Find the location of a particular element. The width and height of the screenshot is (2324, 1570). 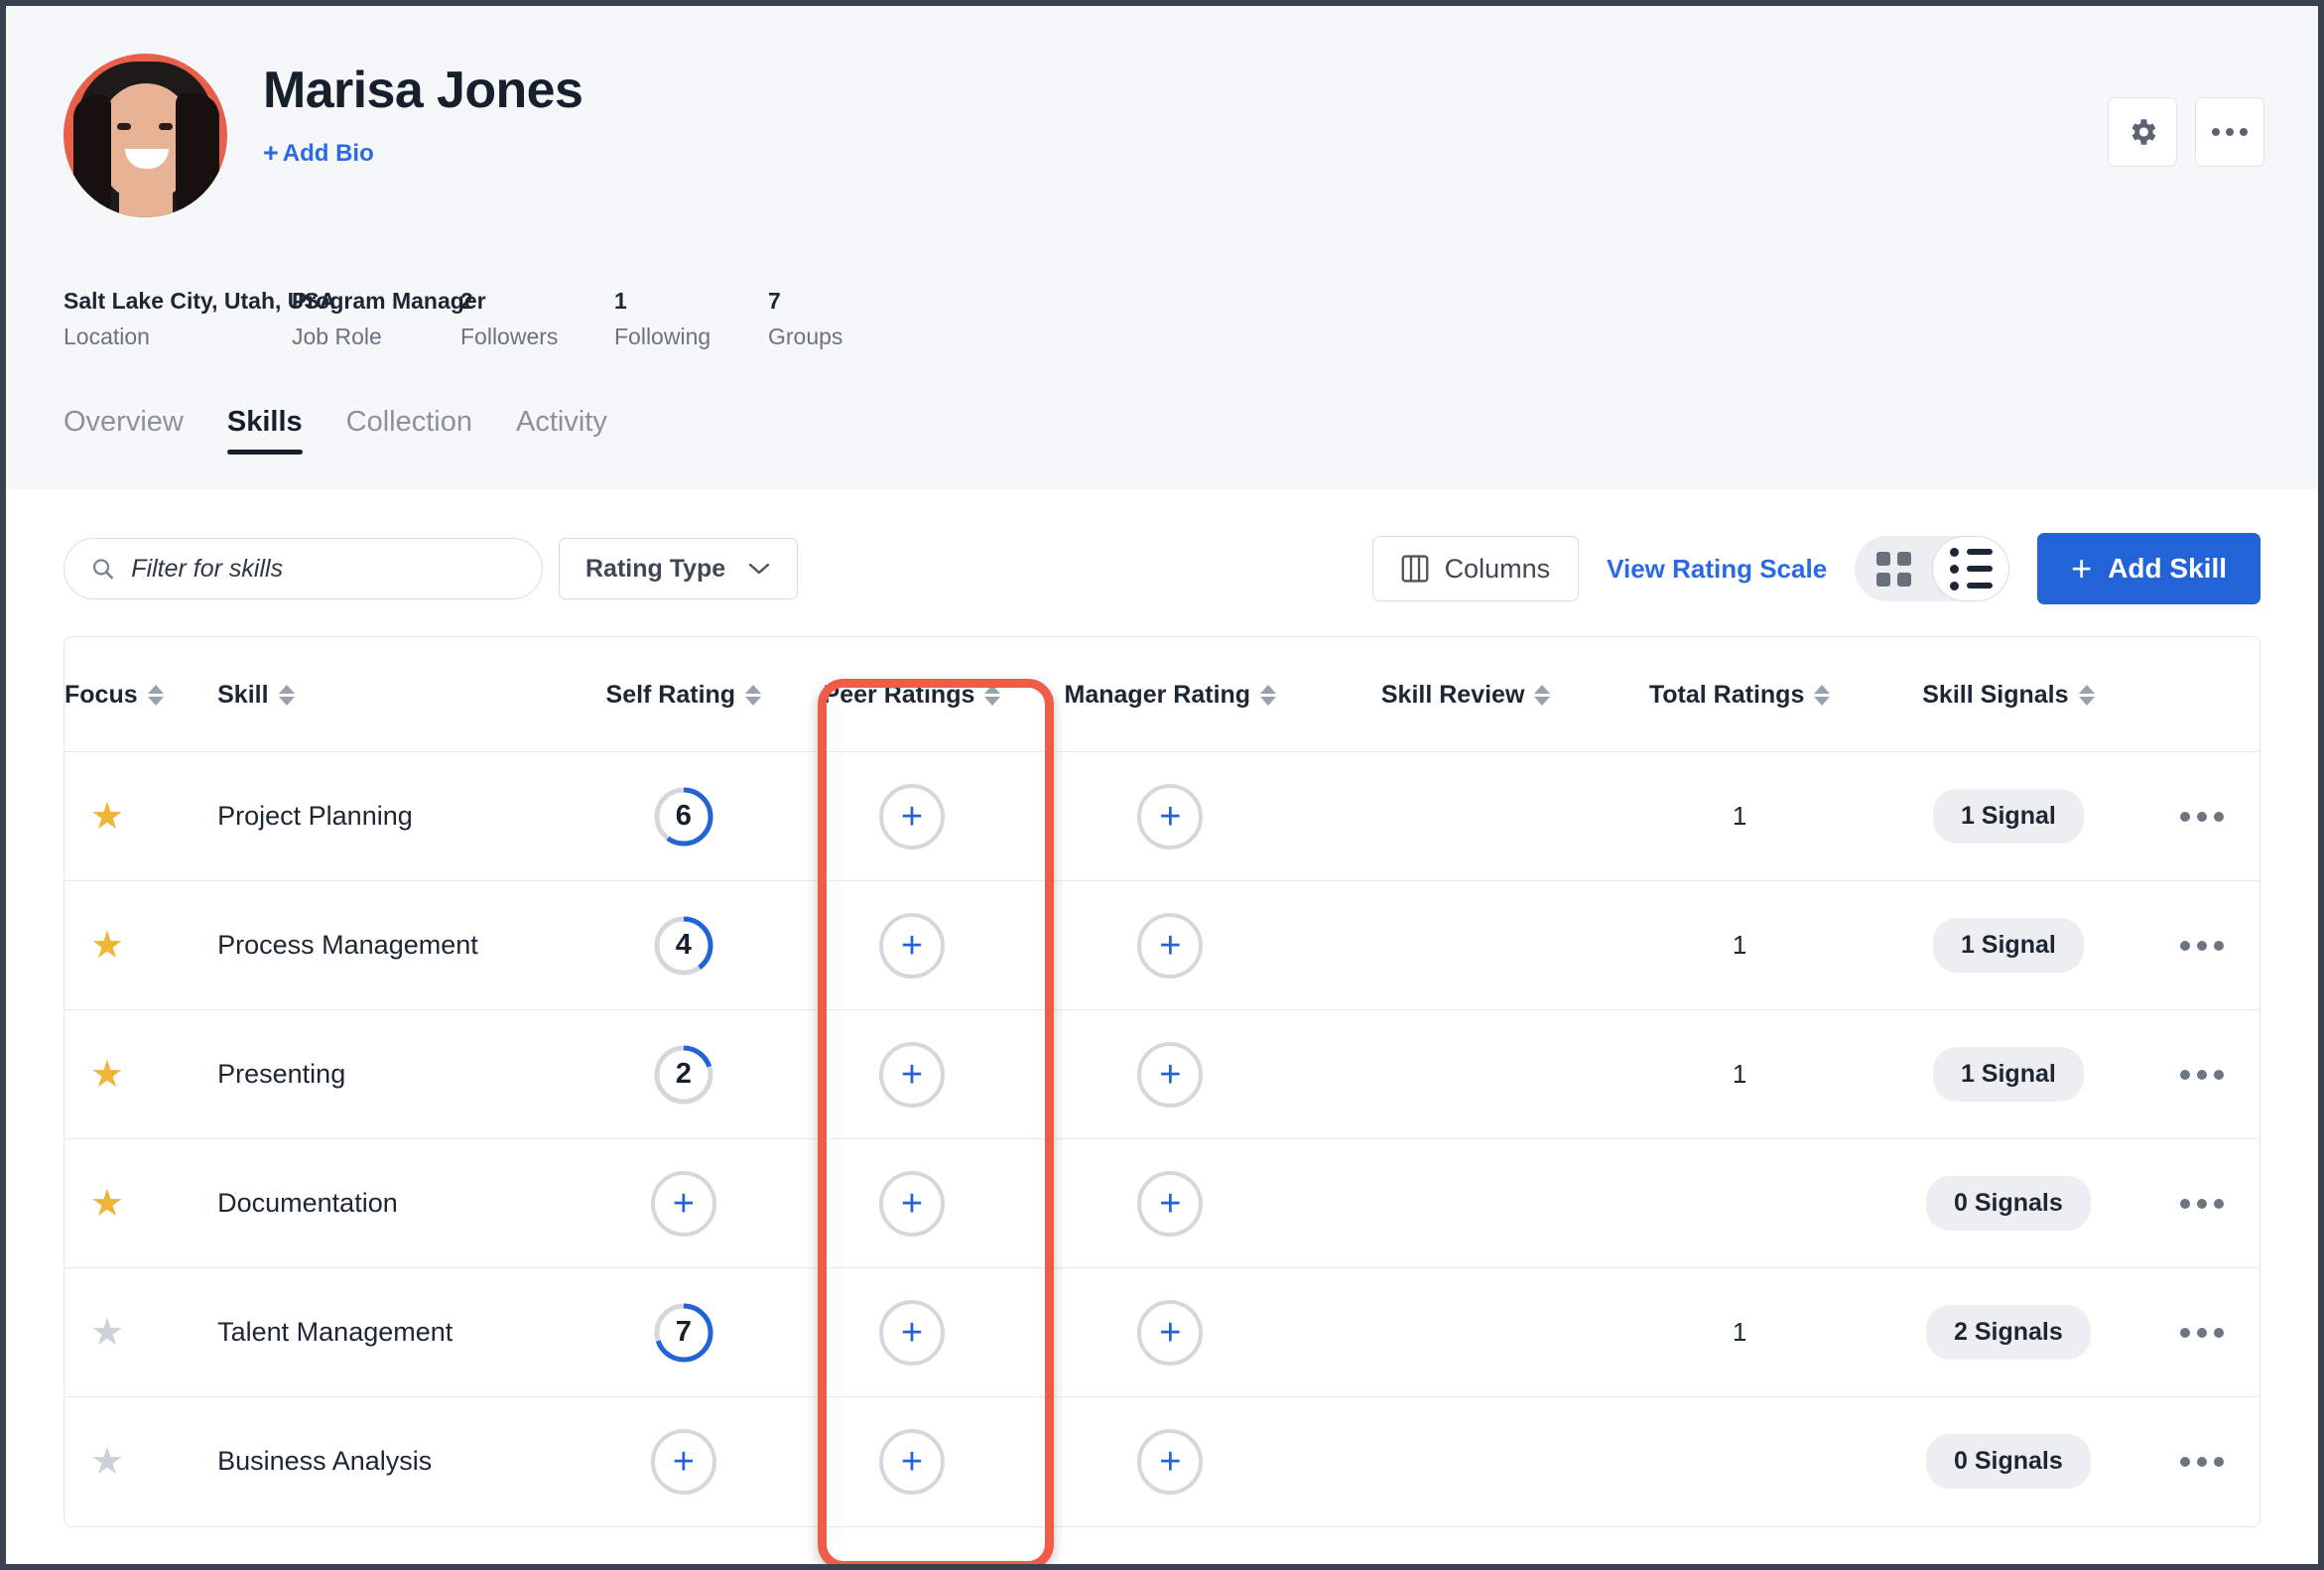

view-rating-scale-link: View Rating Scale is located at coordinates (1717, 569).